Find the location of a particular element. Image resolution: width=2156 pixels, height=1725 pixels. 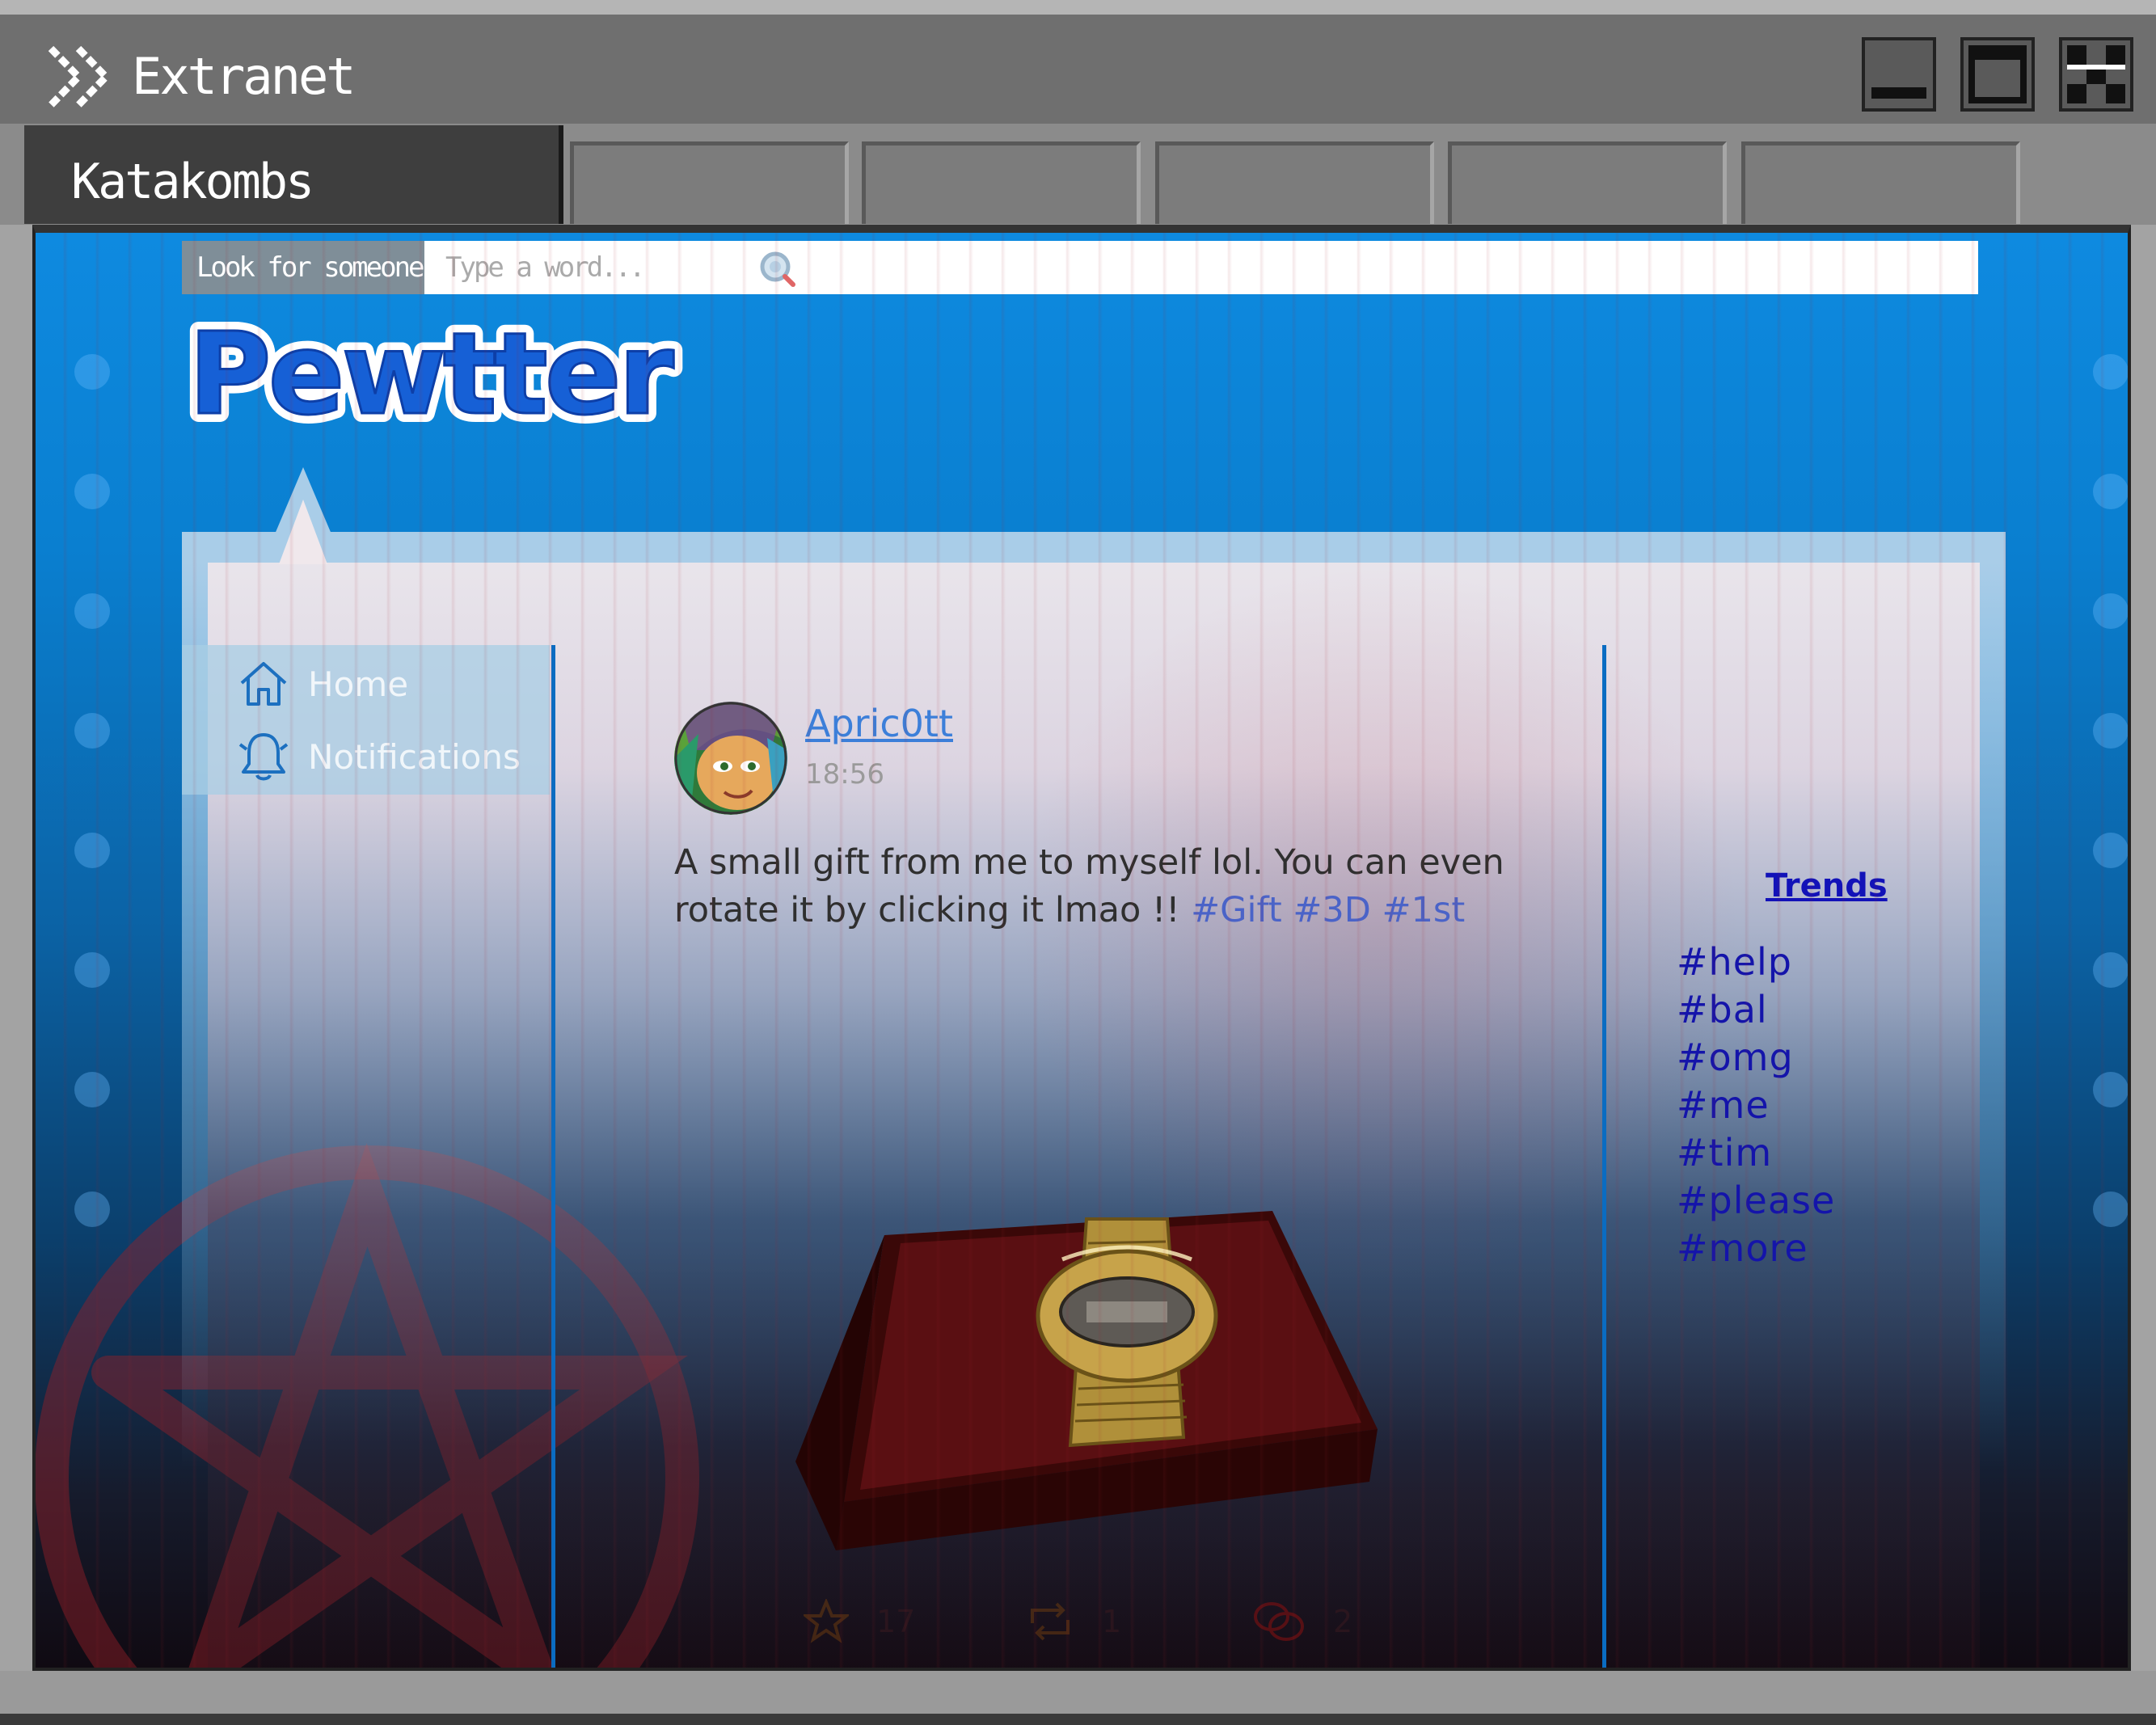

window-title: Extranet is located at coordinates (245, 76).